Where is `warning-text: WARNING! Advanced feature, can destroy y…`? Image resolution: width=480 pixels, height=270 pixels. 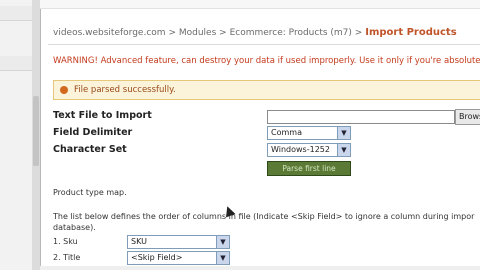
warning-text: WARNING! Advanced feature, can destroy y… is located at coordinates (266, 61).